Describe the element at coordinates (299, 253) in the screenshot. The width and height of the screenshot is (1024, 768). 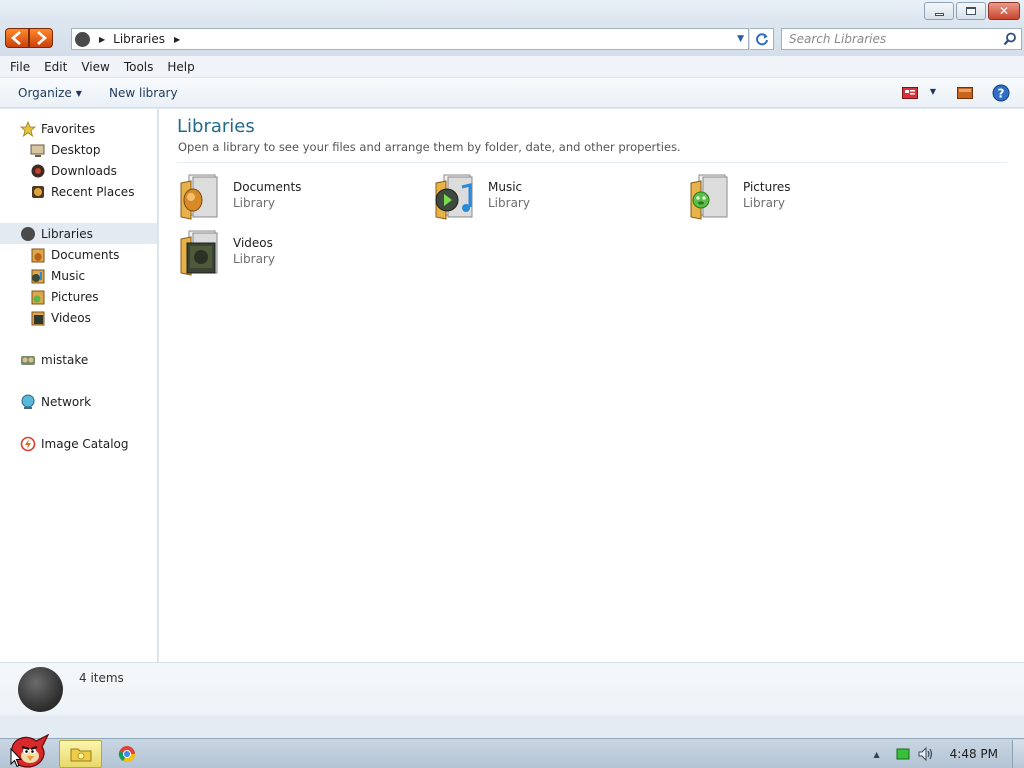
I see `library-item-videos: Videos Library` at that location.